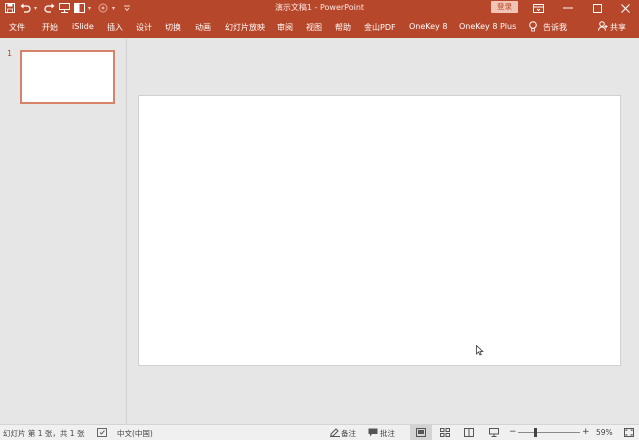 This screenshot has height=440, width=639. Describe the element at coordinates (538, 8) in the screenshot. I see `ribbon-display-options-icon` at that location.